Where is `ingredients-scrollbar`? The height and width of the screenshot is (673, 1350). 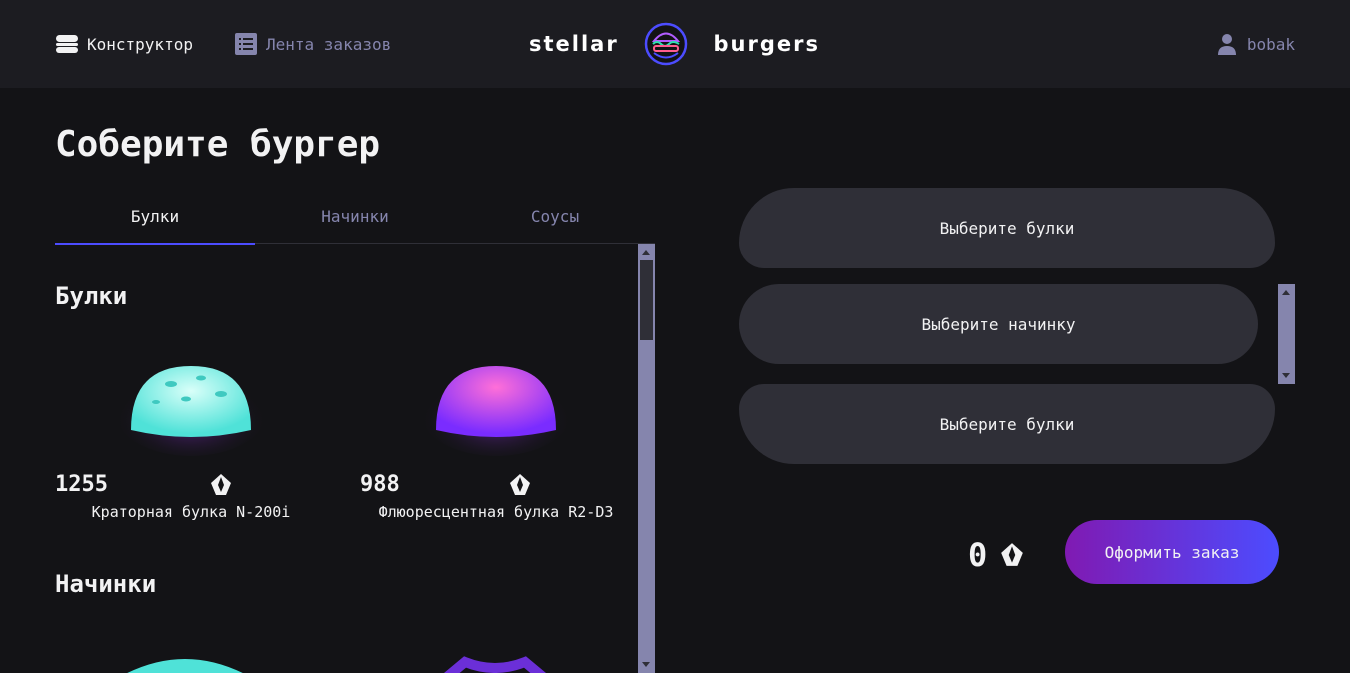
ingredients-scrollbar is located at coordinates (646, 458).